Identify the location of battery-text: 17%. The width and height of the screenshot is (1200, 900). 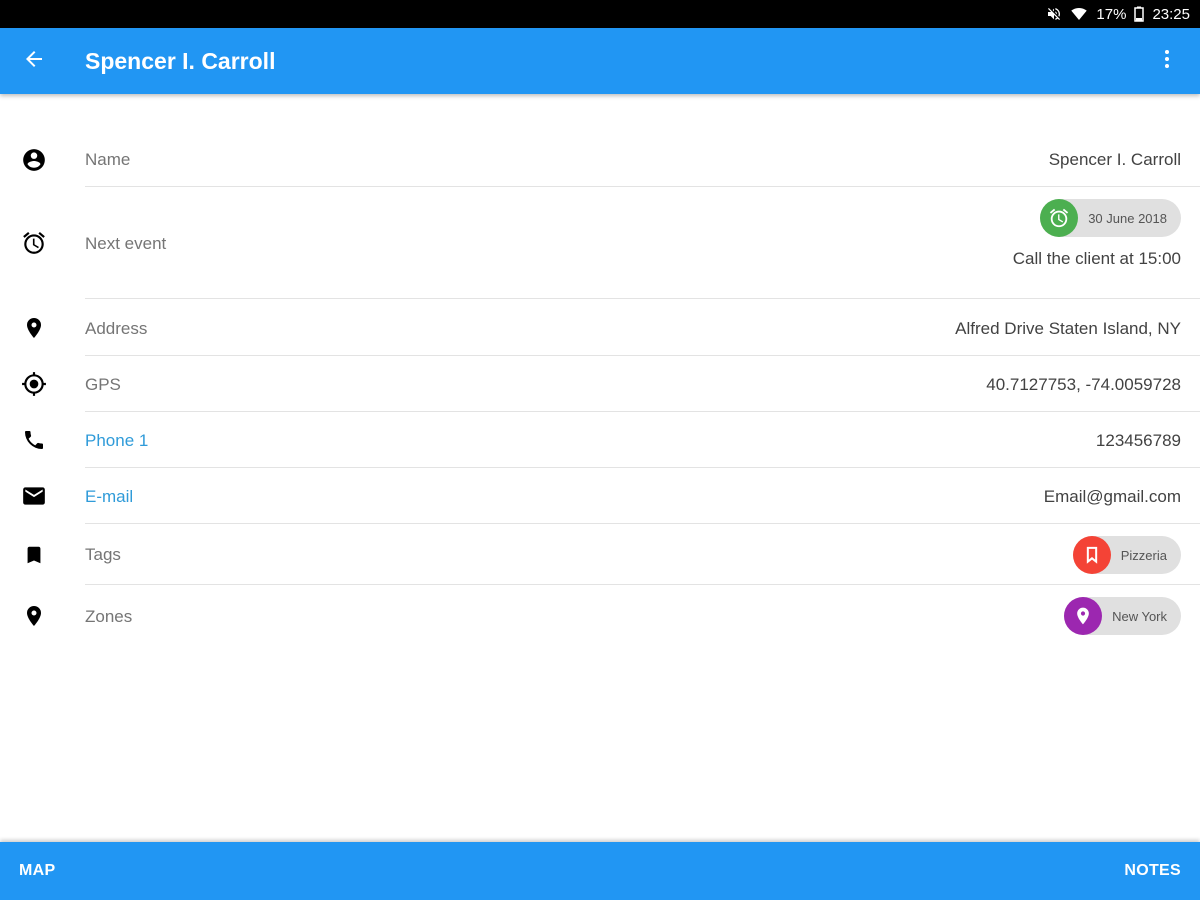
(1111, 14).